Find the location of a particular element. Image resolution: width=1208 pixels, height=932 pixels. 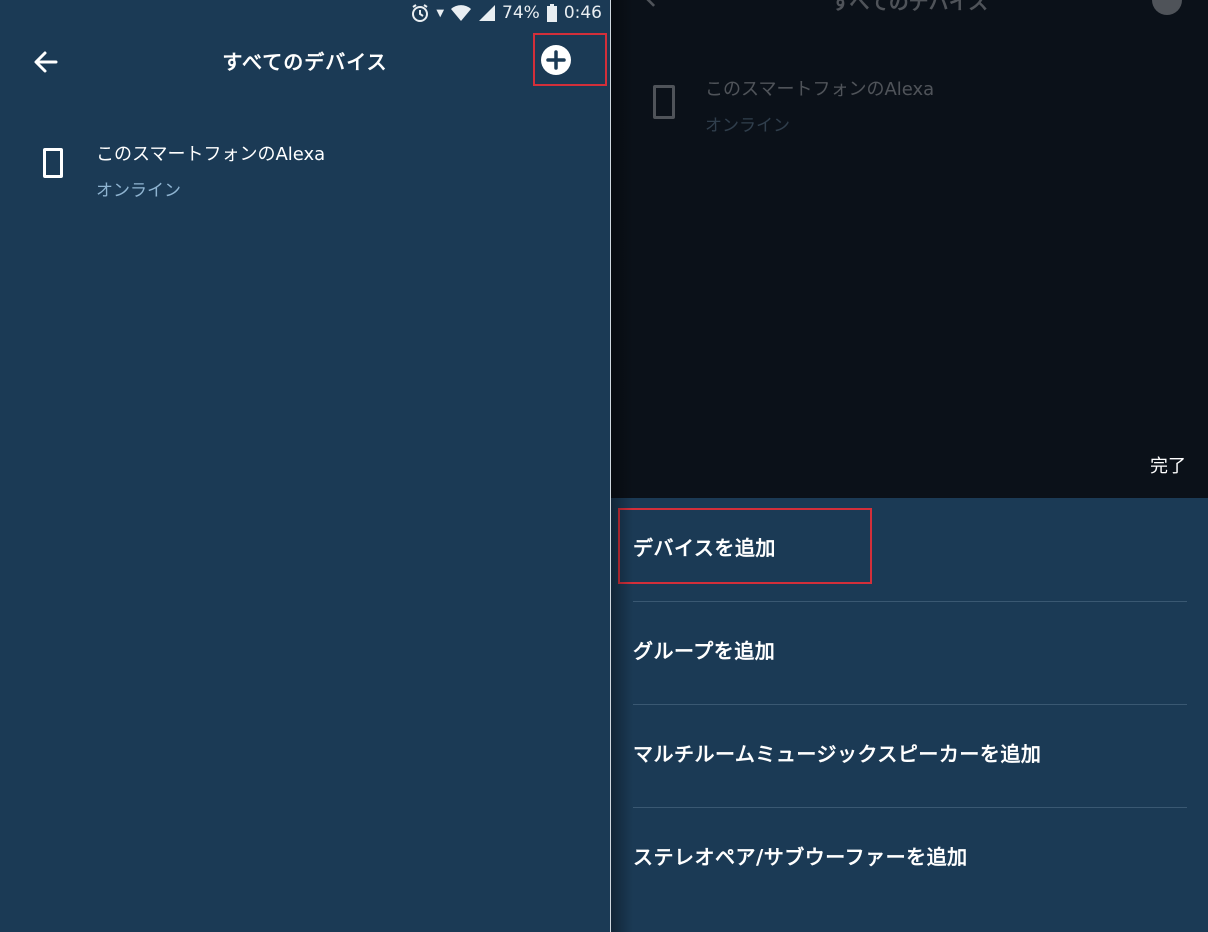

done-button: 完了 is located at coordinates (1168, 465).